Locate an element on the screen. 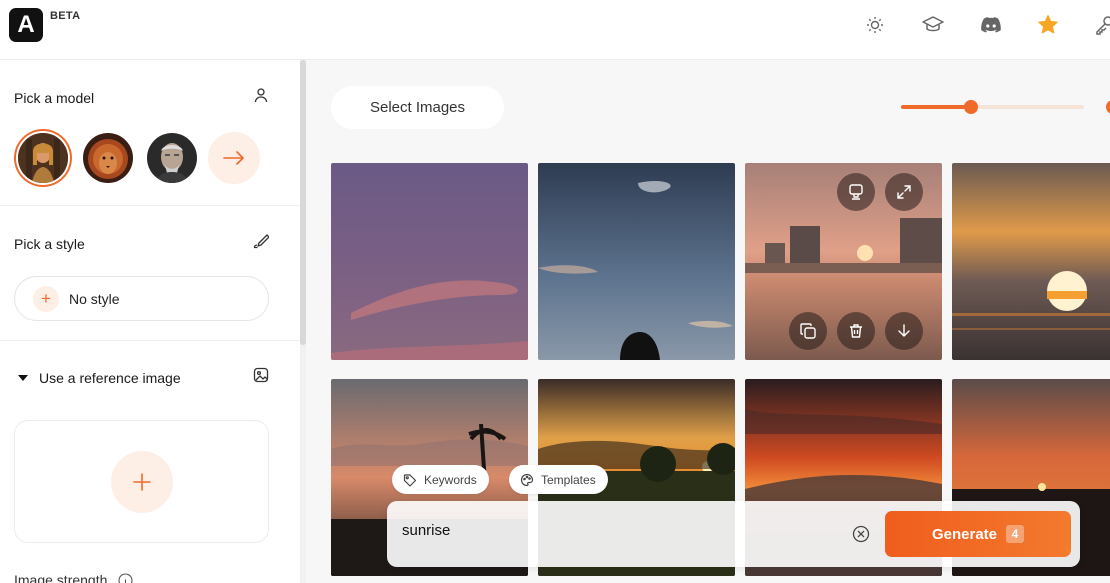  slider-thumb is located at coordinates (970, 107).